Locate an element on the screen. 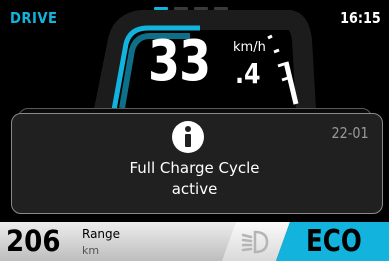  speed-unit: km/h is located at coordinates (249, 47).